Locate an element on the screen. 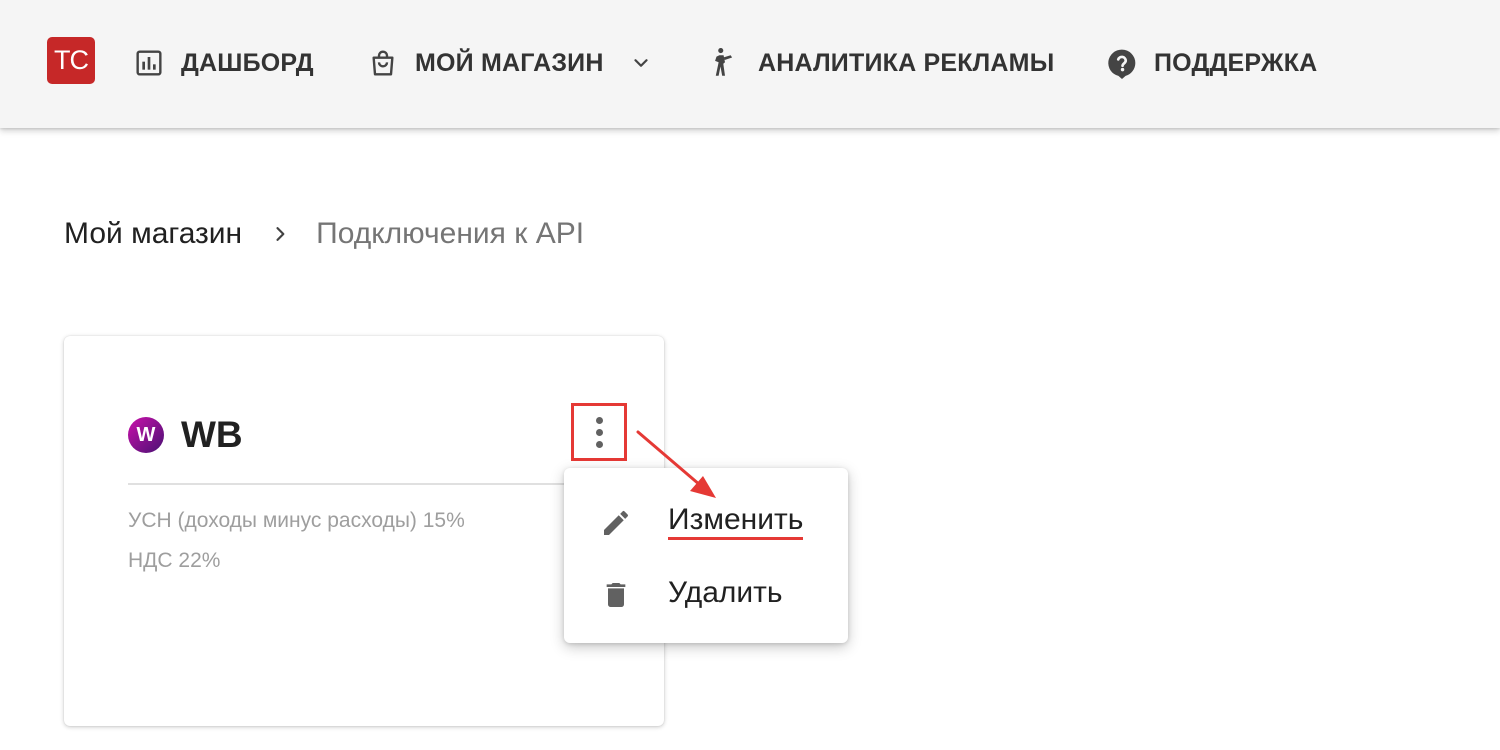  shopping-bag-icon is located at coordinates (383, 63).